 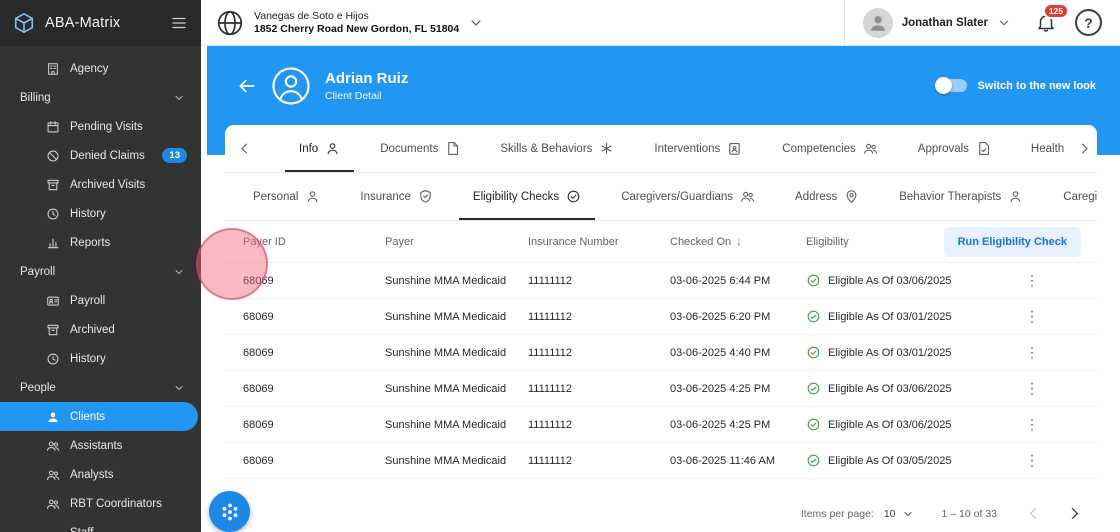 I want to click on help-button: ?, so click(x=1088, y=22).